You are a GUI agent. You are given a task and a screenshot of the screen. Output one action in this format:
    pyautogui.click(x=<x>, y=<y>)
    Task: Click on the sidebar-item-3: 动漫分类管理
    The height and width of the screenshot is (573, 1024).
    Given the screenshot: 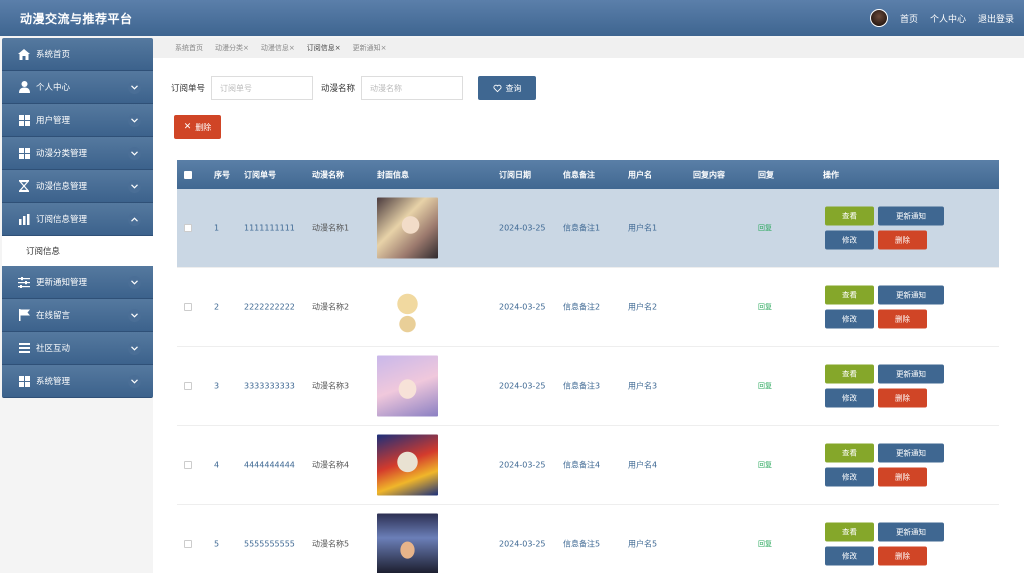 What is the action you would take?
    pyautogui.click(x=77, y=153)
    